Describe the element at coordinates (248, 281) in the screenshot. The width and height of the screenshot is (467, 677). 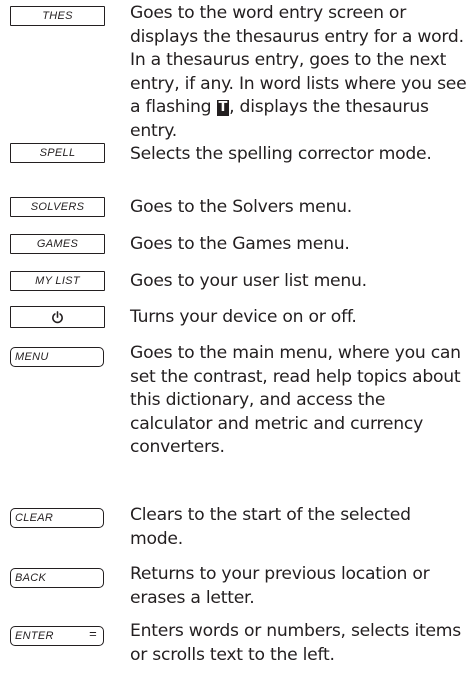
I see `mylist-description: Goes to your user list menu.` at that location.